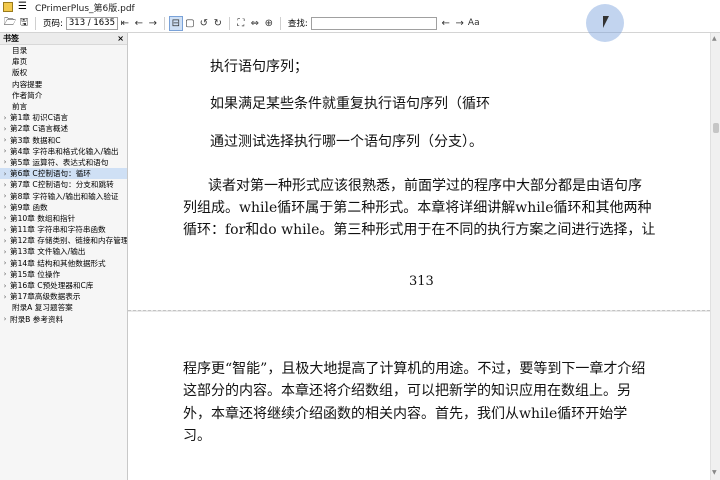 The image size is (720, 480). I want to click on bookmark-item: 扉页, so click(63, 61).